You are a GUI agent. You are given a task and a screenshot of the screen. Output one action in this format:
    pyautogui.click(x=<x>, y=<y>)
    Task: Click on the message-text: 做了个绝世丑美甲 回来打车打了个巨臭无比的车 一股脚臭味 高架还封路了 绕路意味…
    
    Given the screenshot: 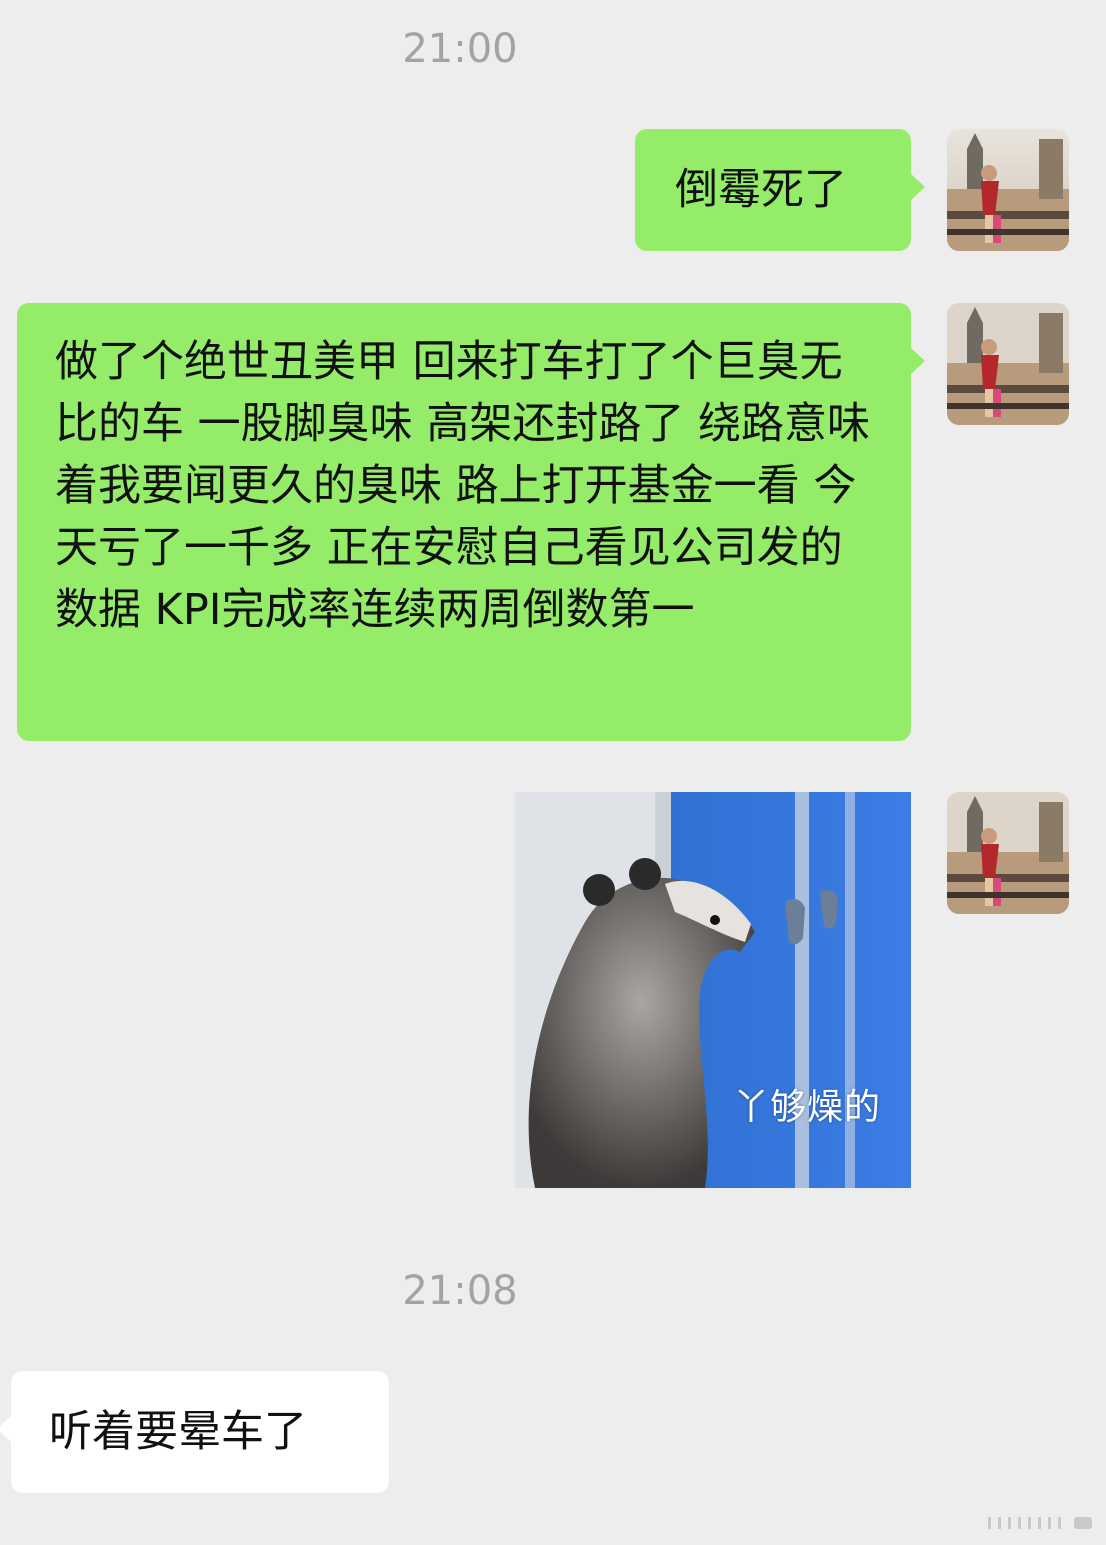 What is the action you would take?
    pyautogui.click(x=463, y=486)
    